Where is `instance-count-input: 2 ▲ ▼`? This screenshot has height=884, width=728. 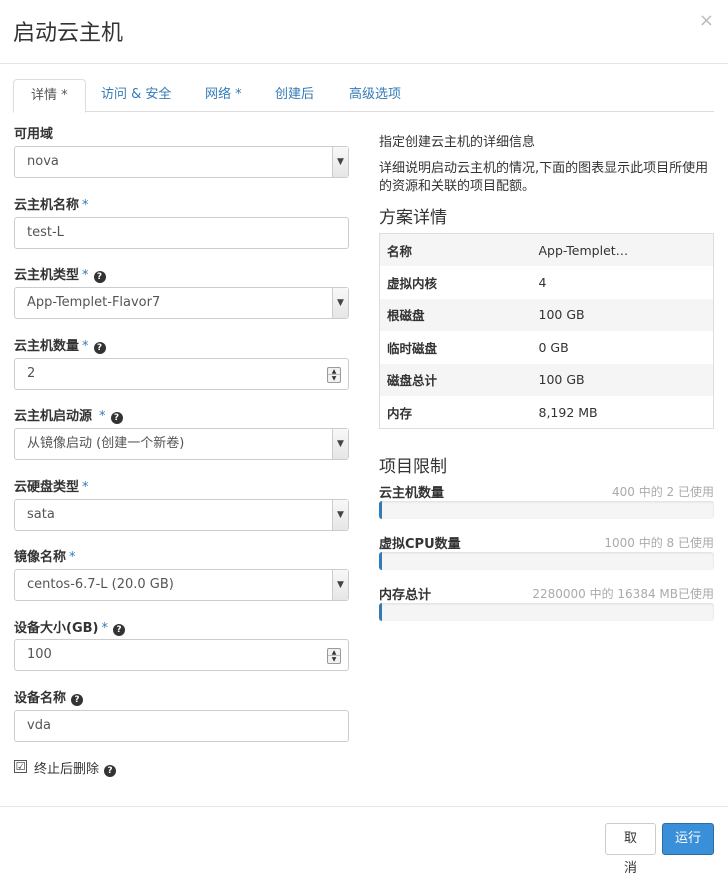
instance-count-input: 2 ▲ ▼ is located at coordinates (181, 374).